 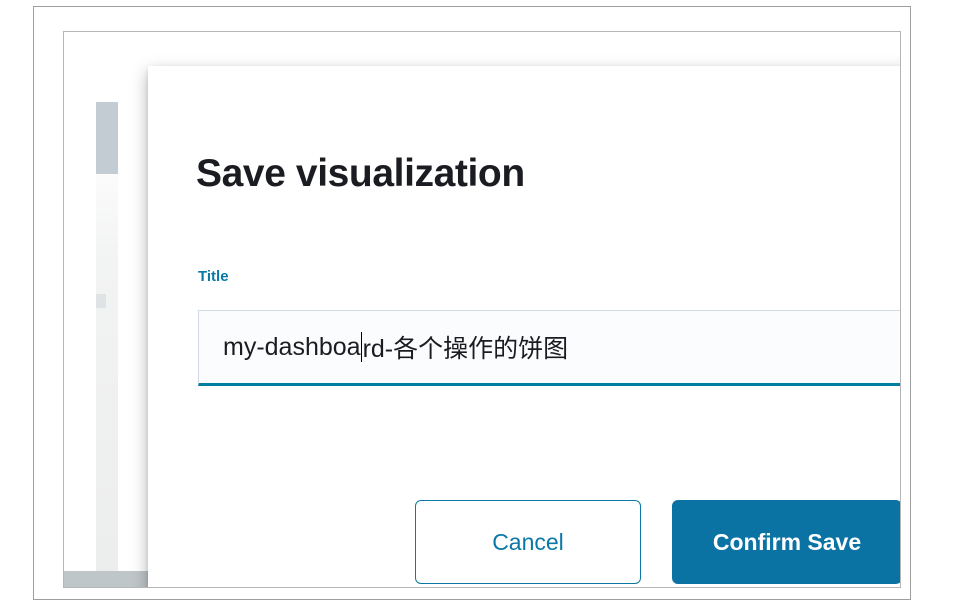 What do you see at coordinates (107, 138) in the screenshot?
I see `background-sidebar-strip` at bounding box center [107, 138].